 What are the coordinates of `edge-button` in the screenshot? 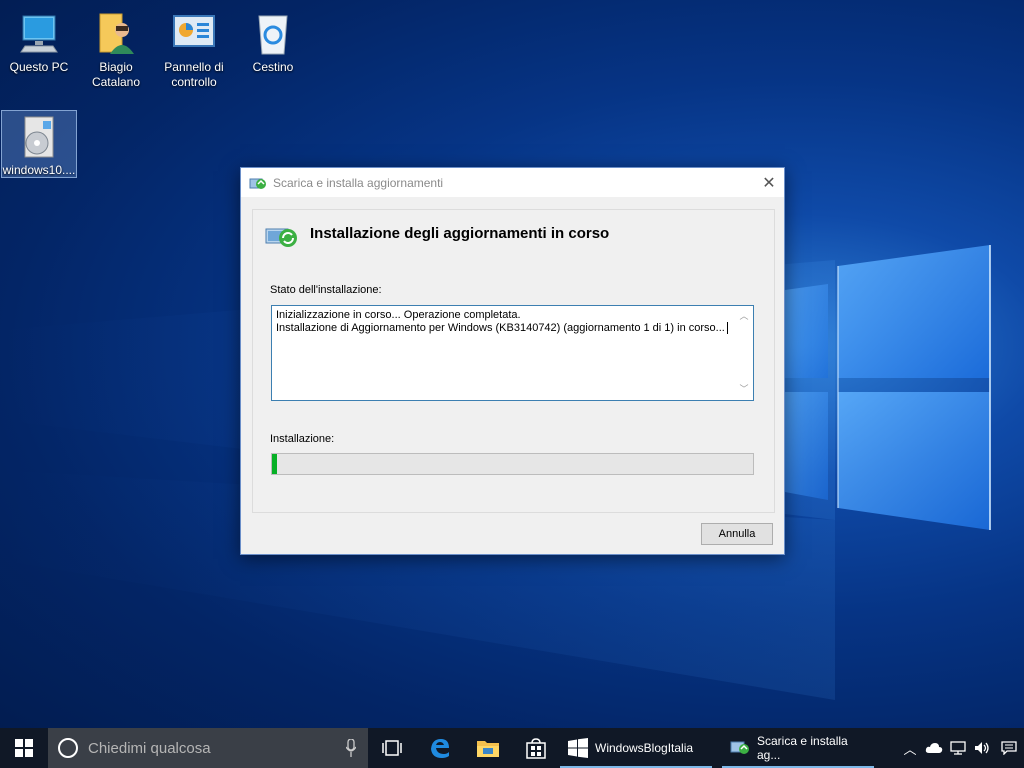 It's located at (440, 748).